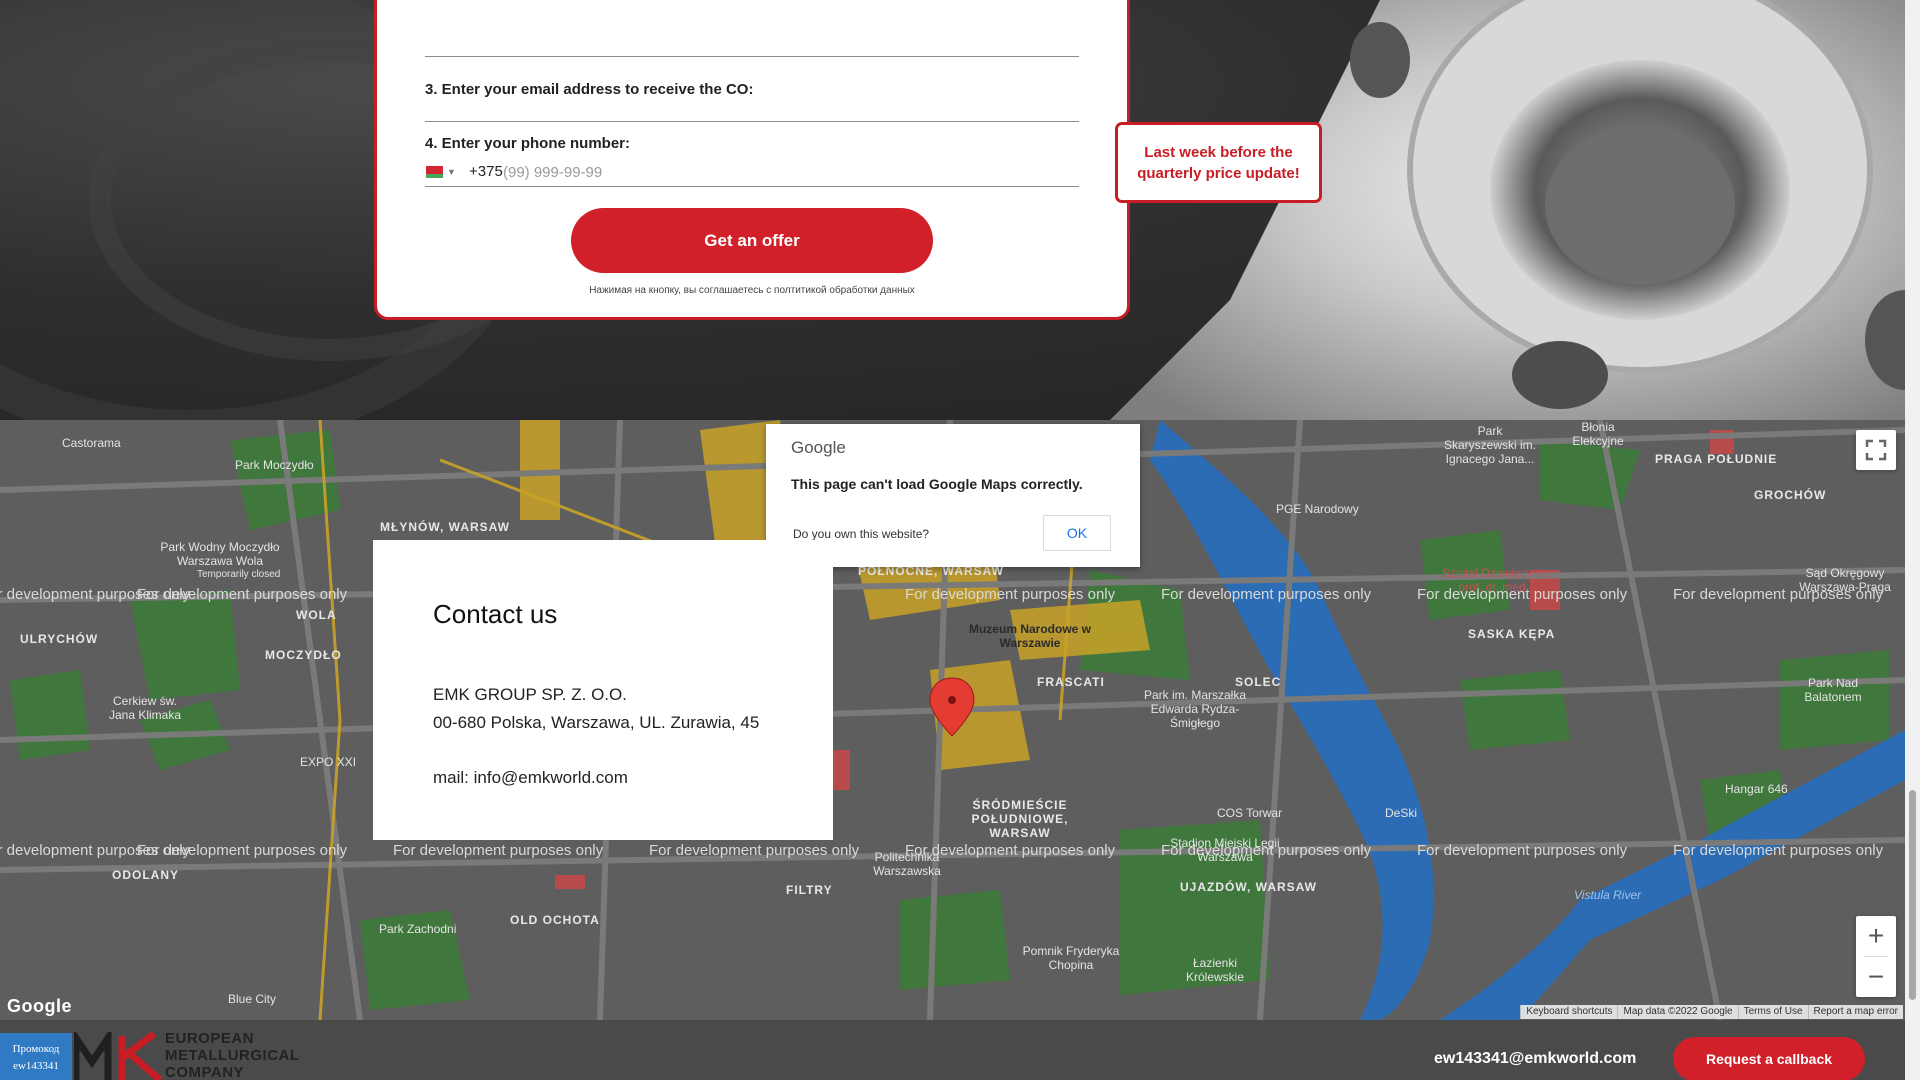 The width and height of the screenshot is (1920, 1080). What do you see at coordinates (145, 875) in the screenshot?
I see `map-district-label: ODOLANY` at bounding box center [145, 875].